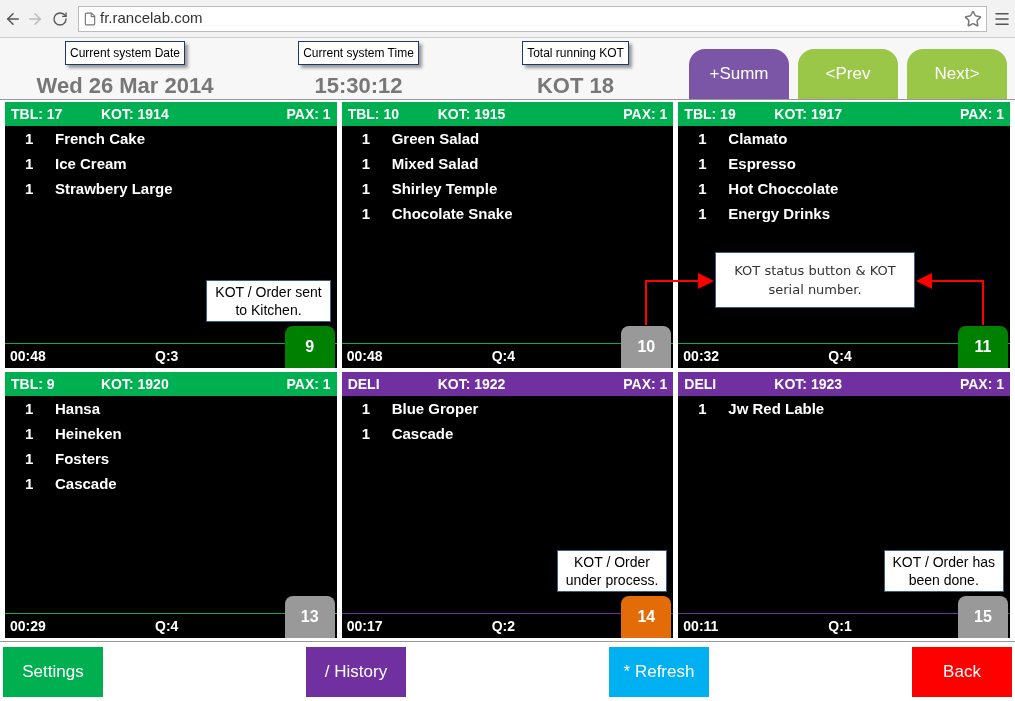 The image size is (1015, 701). I want to click on info-label: Current system Time, so click(358, 53).